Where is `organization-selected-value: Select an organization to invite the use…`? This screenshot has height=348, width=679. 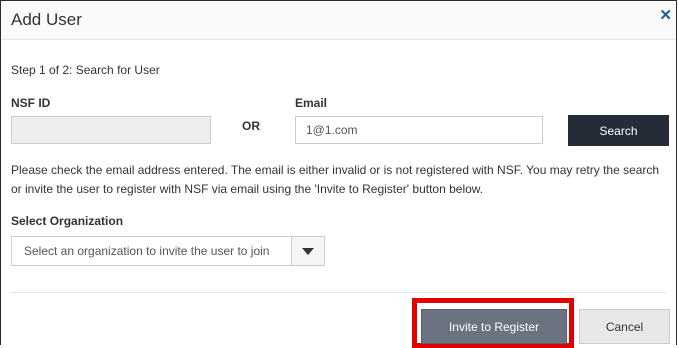
organization-selected-value: Select an organization to invite the use… is located at coordinates (147, 251).